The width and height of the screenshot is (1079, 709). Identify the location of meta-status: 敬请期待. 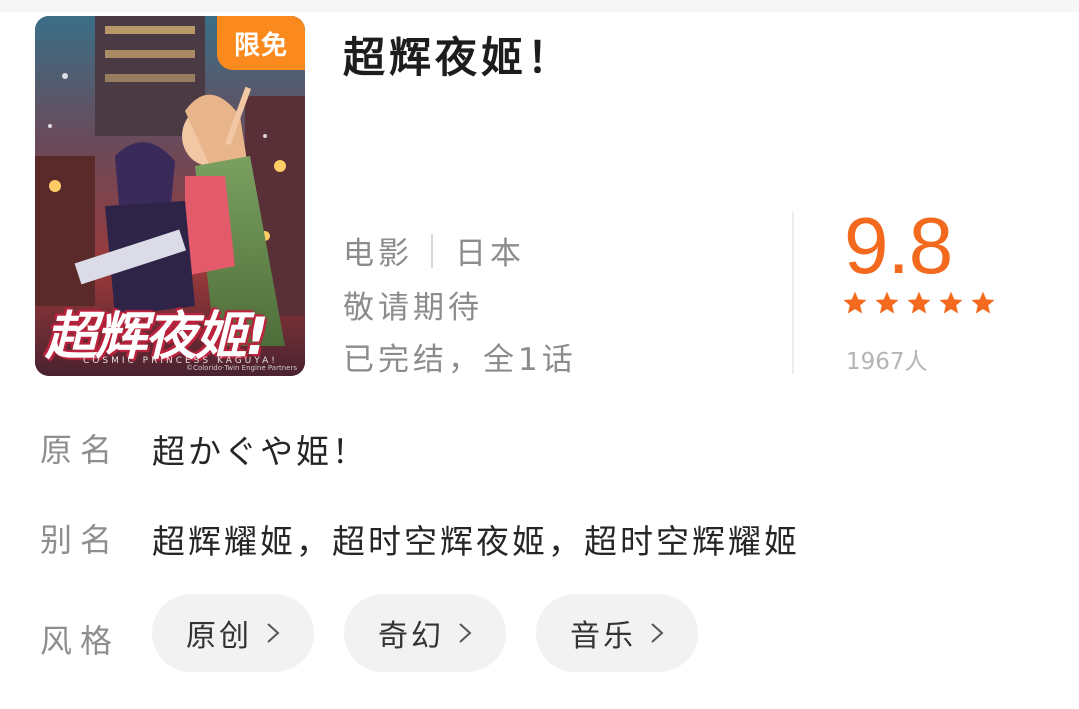
(413, 308).